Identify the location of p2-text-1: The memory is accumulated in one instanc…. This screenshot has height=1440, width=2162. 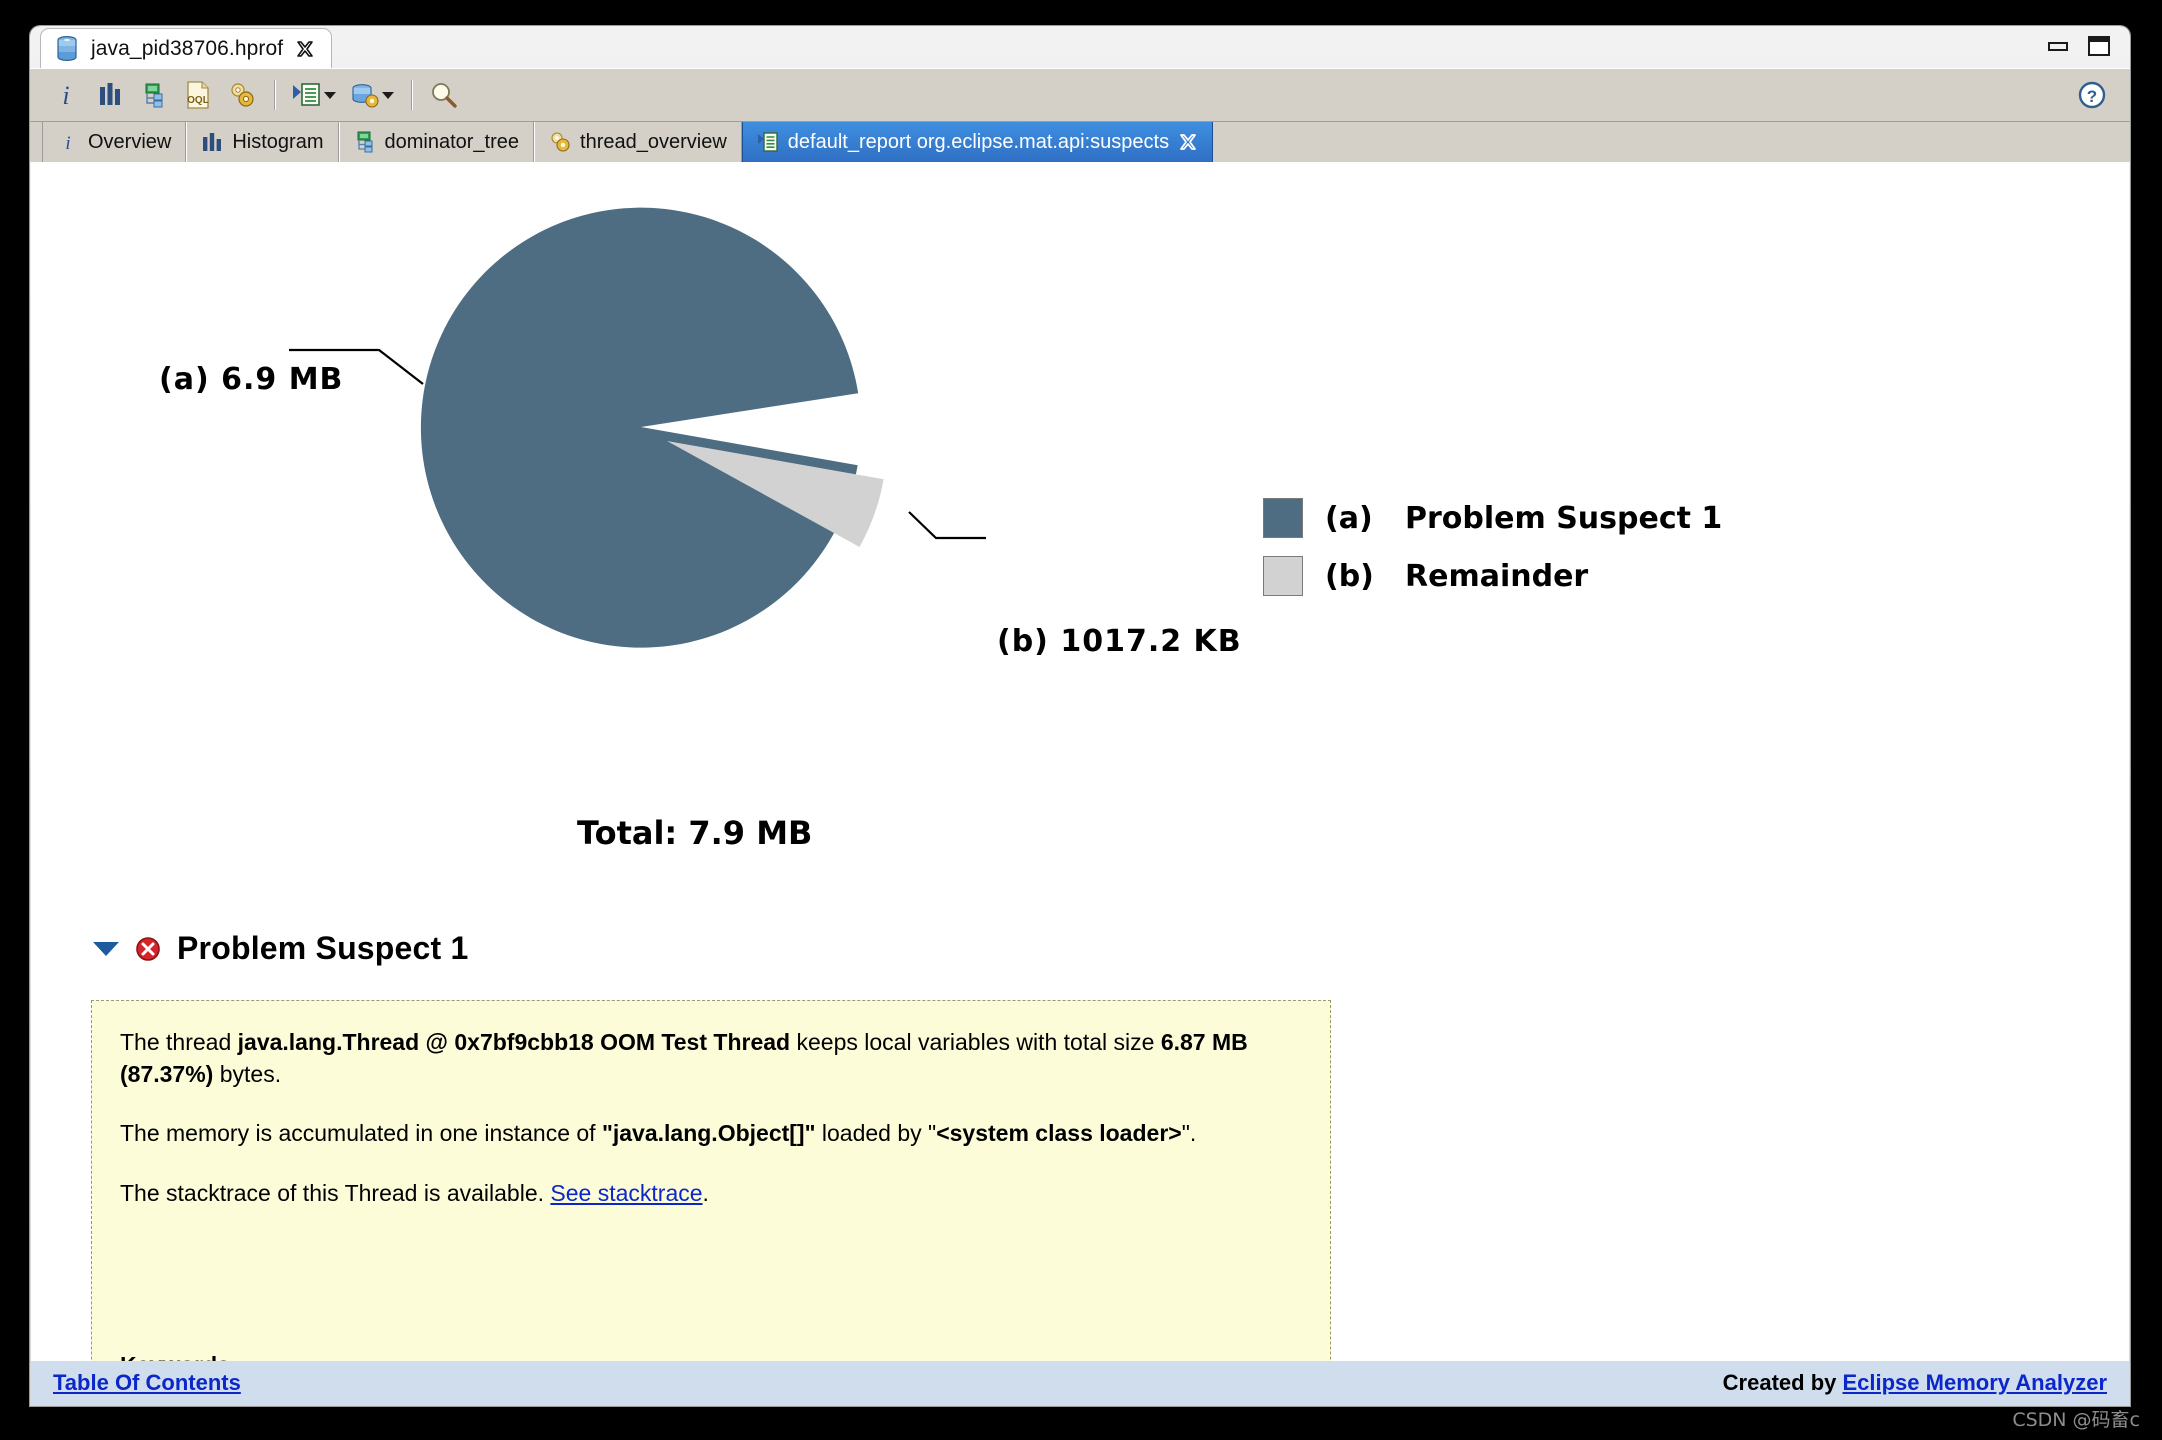
(361, 1133).